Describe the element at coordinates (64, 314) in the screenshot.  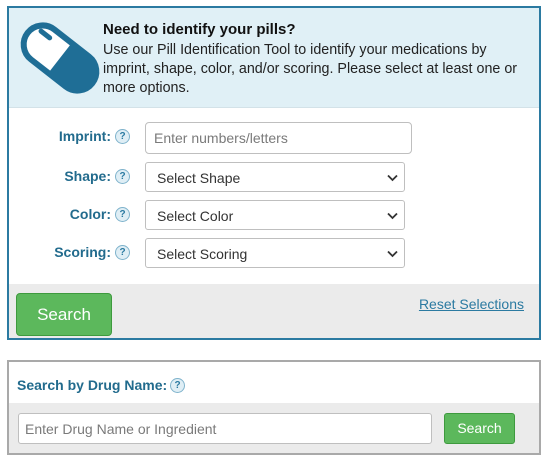
I see `pill-search-button: Search` at that location.